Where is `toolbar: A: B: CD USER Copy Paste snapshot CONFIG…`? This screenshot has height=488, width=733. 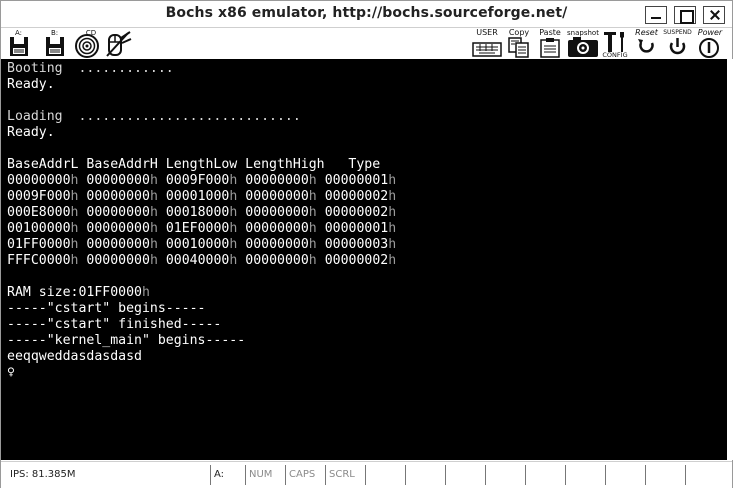 toolbar: A: B: CD USER Copy Paste snapshot CONFIG… is located at coordinates (366, 44).